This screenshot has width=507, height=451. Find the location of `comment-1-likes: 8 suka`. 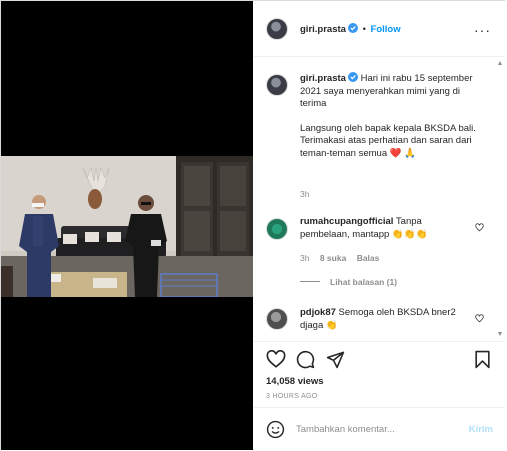

comment-1-likes: 8 suka is located at coordinates (333, 258).